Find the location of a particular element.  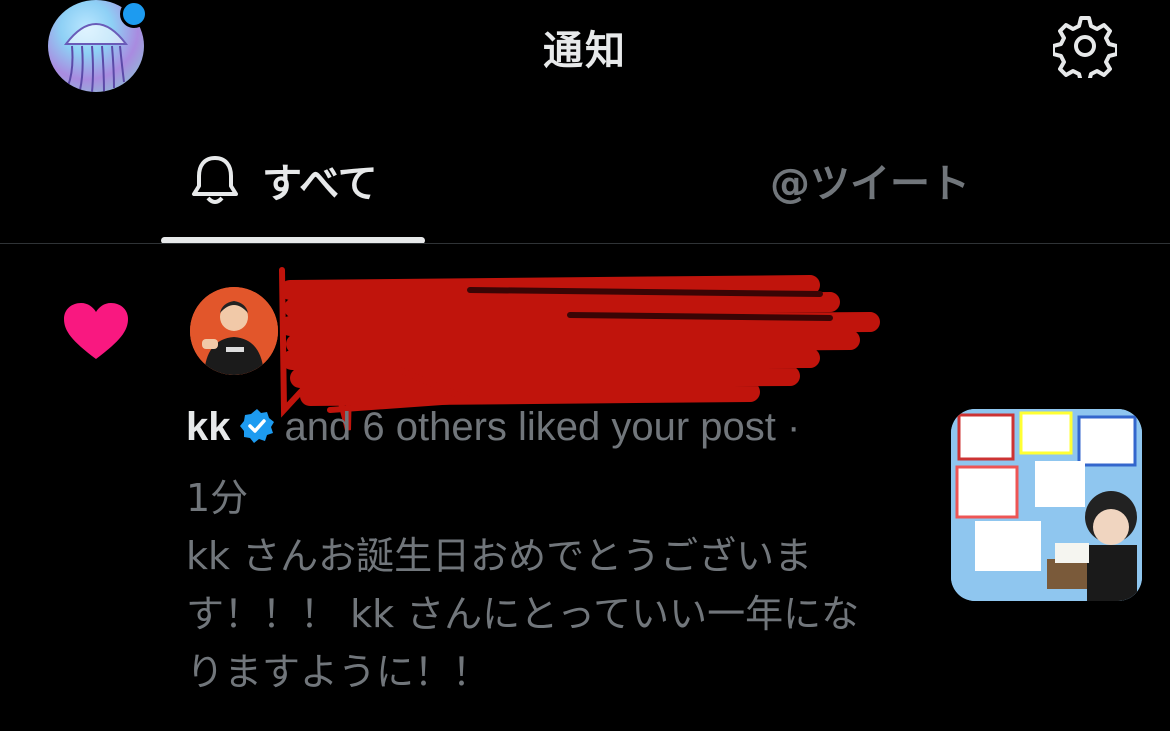

verified-badge-icon is located at coordinates (256, 426).